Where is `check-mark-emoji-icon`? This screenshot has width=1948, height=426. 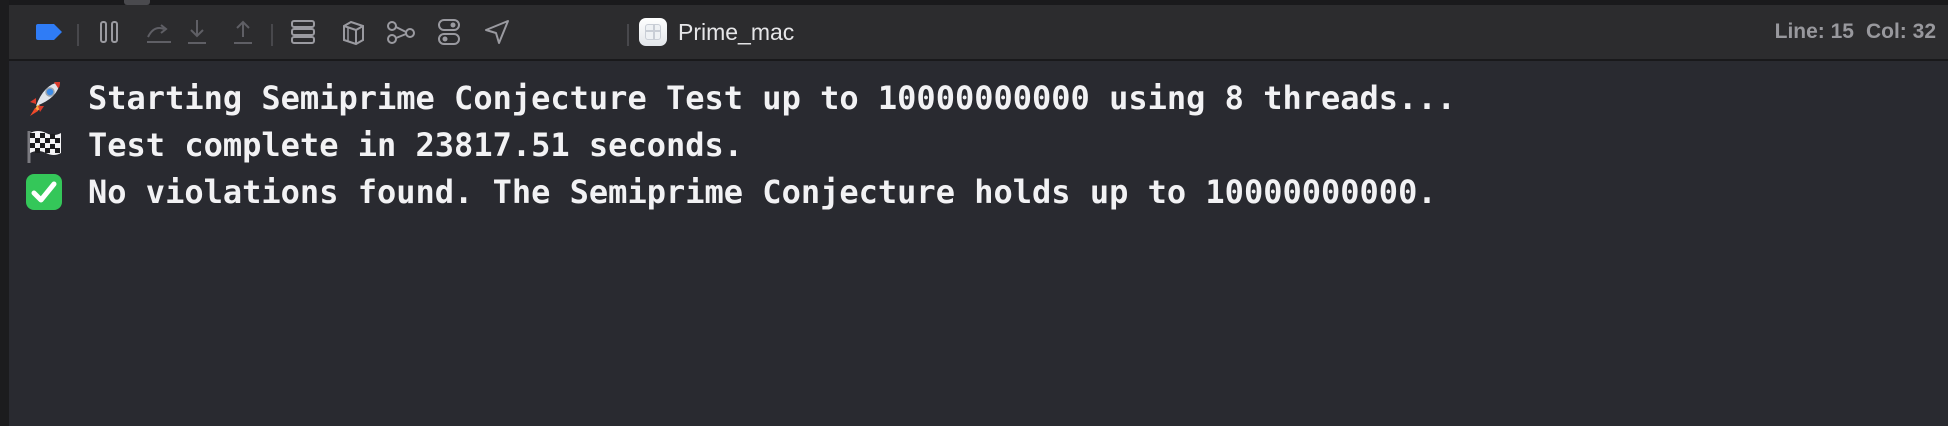
check-mark-emoji-icon is located at coordinates (44, 192).